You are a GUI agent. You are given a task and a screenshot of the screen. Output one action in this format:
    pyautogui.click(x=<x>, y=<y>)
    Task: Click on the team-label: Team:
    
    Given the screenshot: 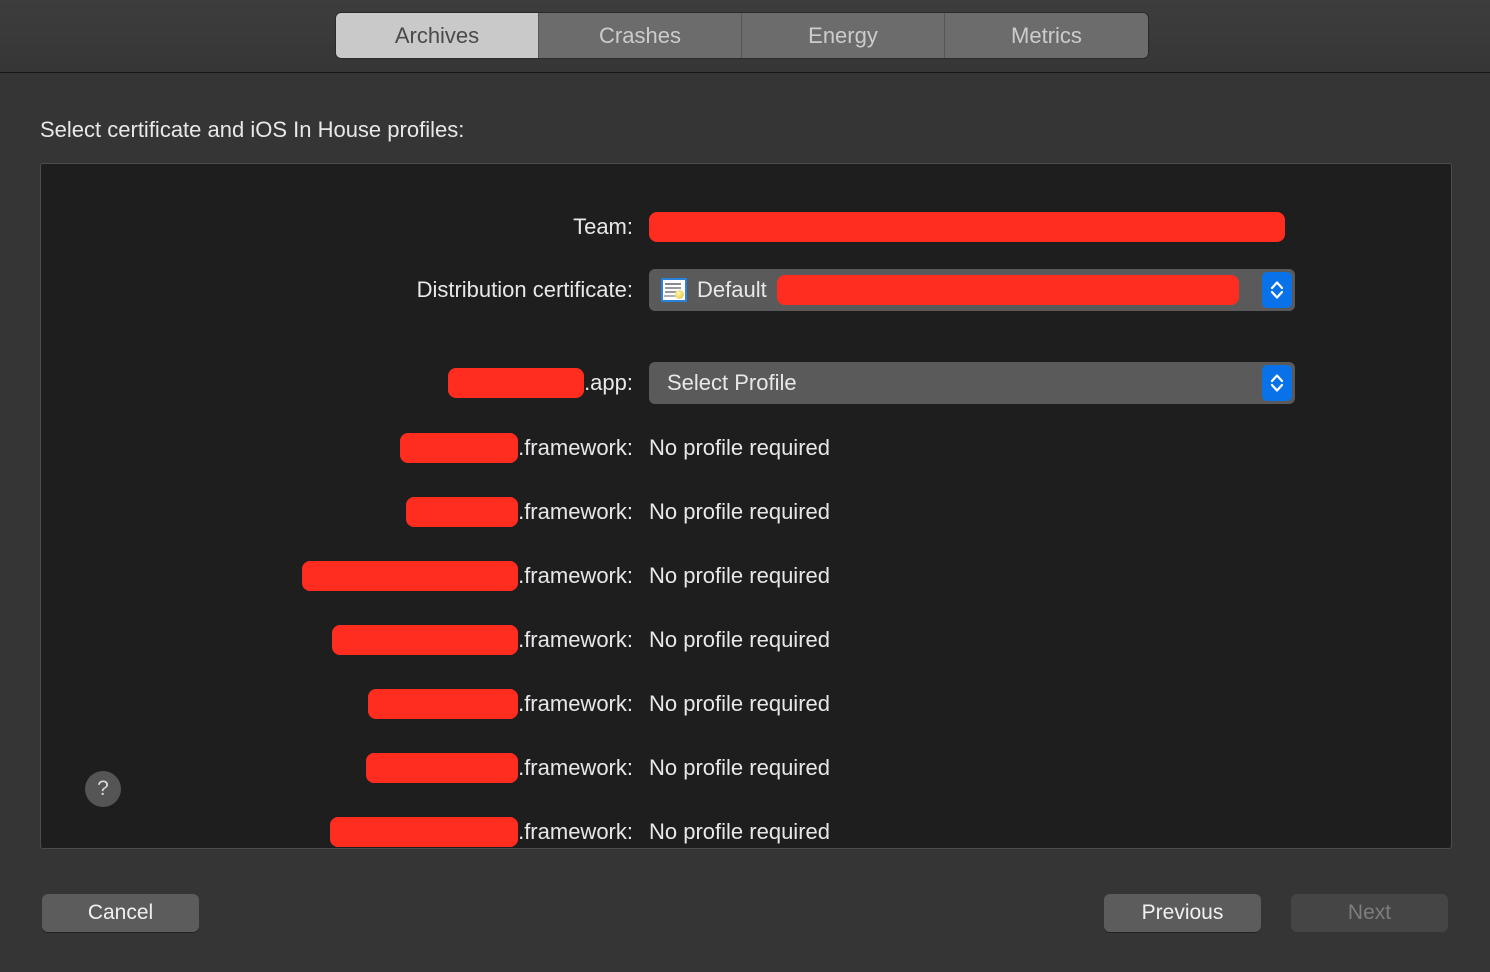 What is the action you would take?
    pyautogui.click(x=603, y=226)
    